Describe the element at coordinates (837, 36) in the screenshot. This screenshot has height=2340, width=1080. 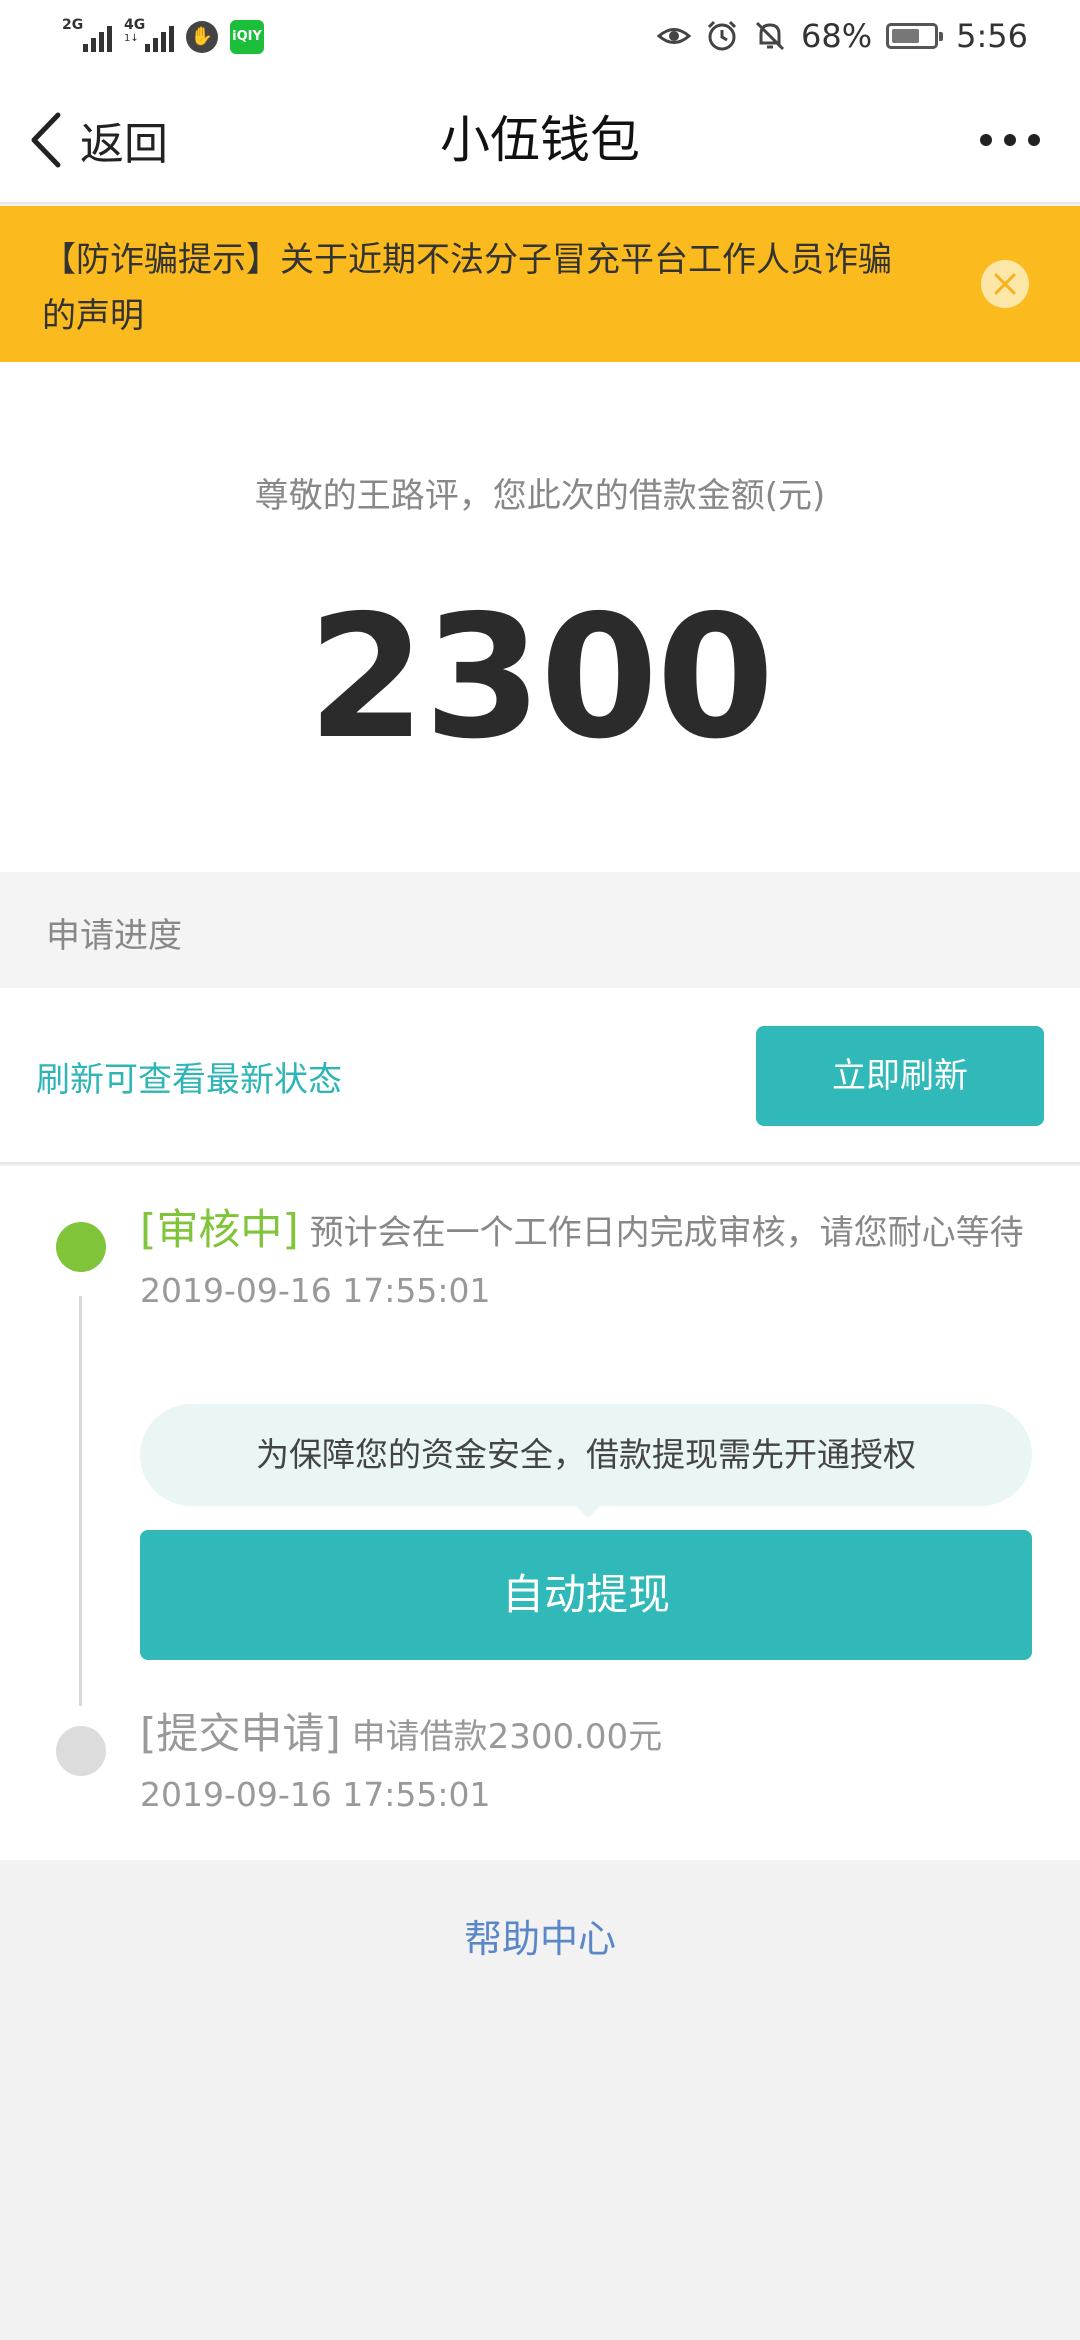
I see `battery-percent: 68%` at that location.